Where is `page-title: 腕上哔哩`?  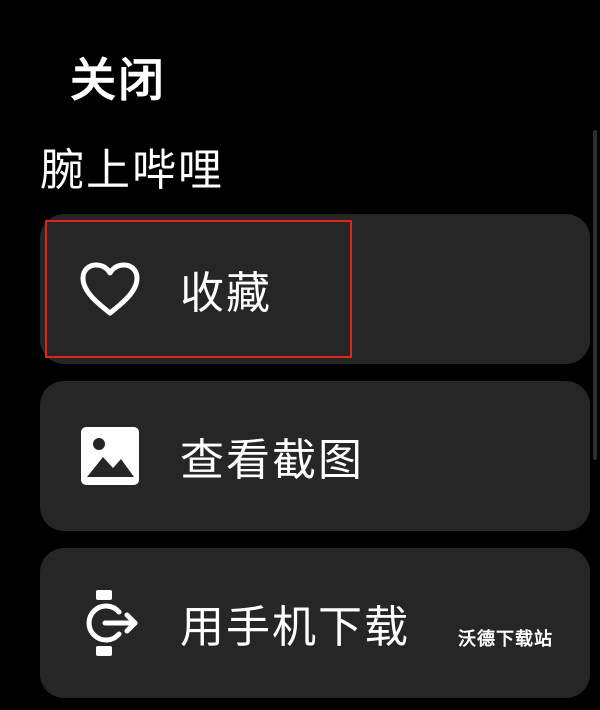 page-title: 腕上哔哩 is located at coordinates (132, 170).